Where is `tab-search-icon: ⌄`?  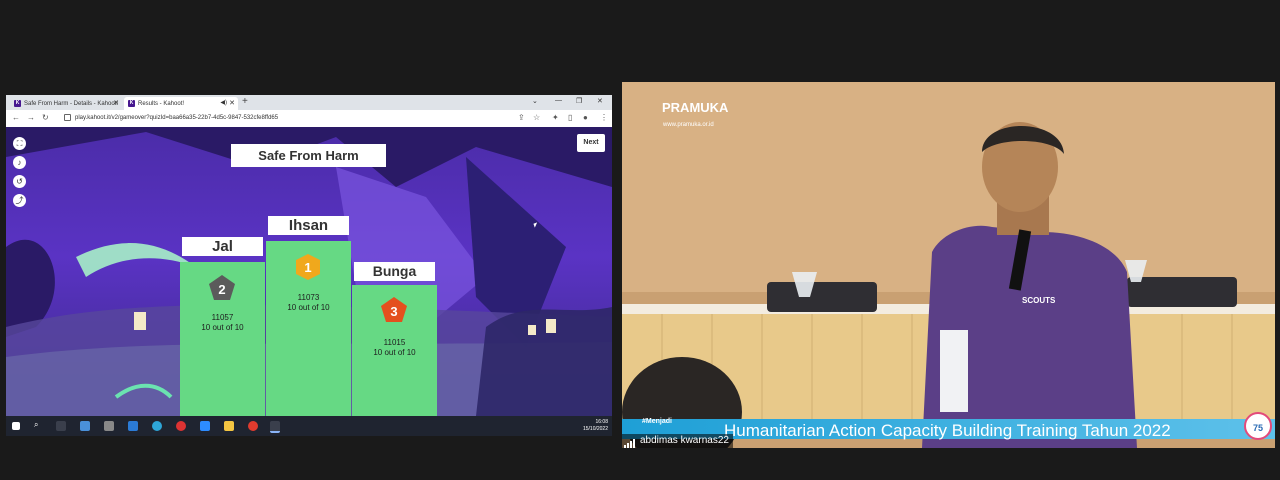
tab-search-icon: ⌄ is located at coordinates (535, 101).